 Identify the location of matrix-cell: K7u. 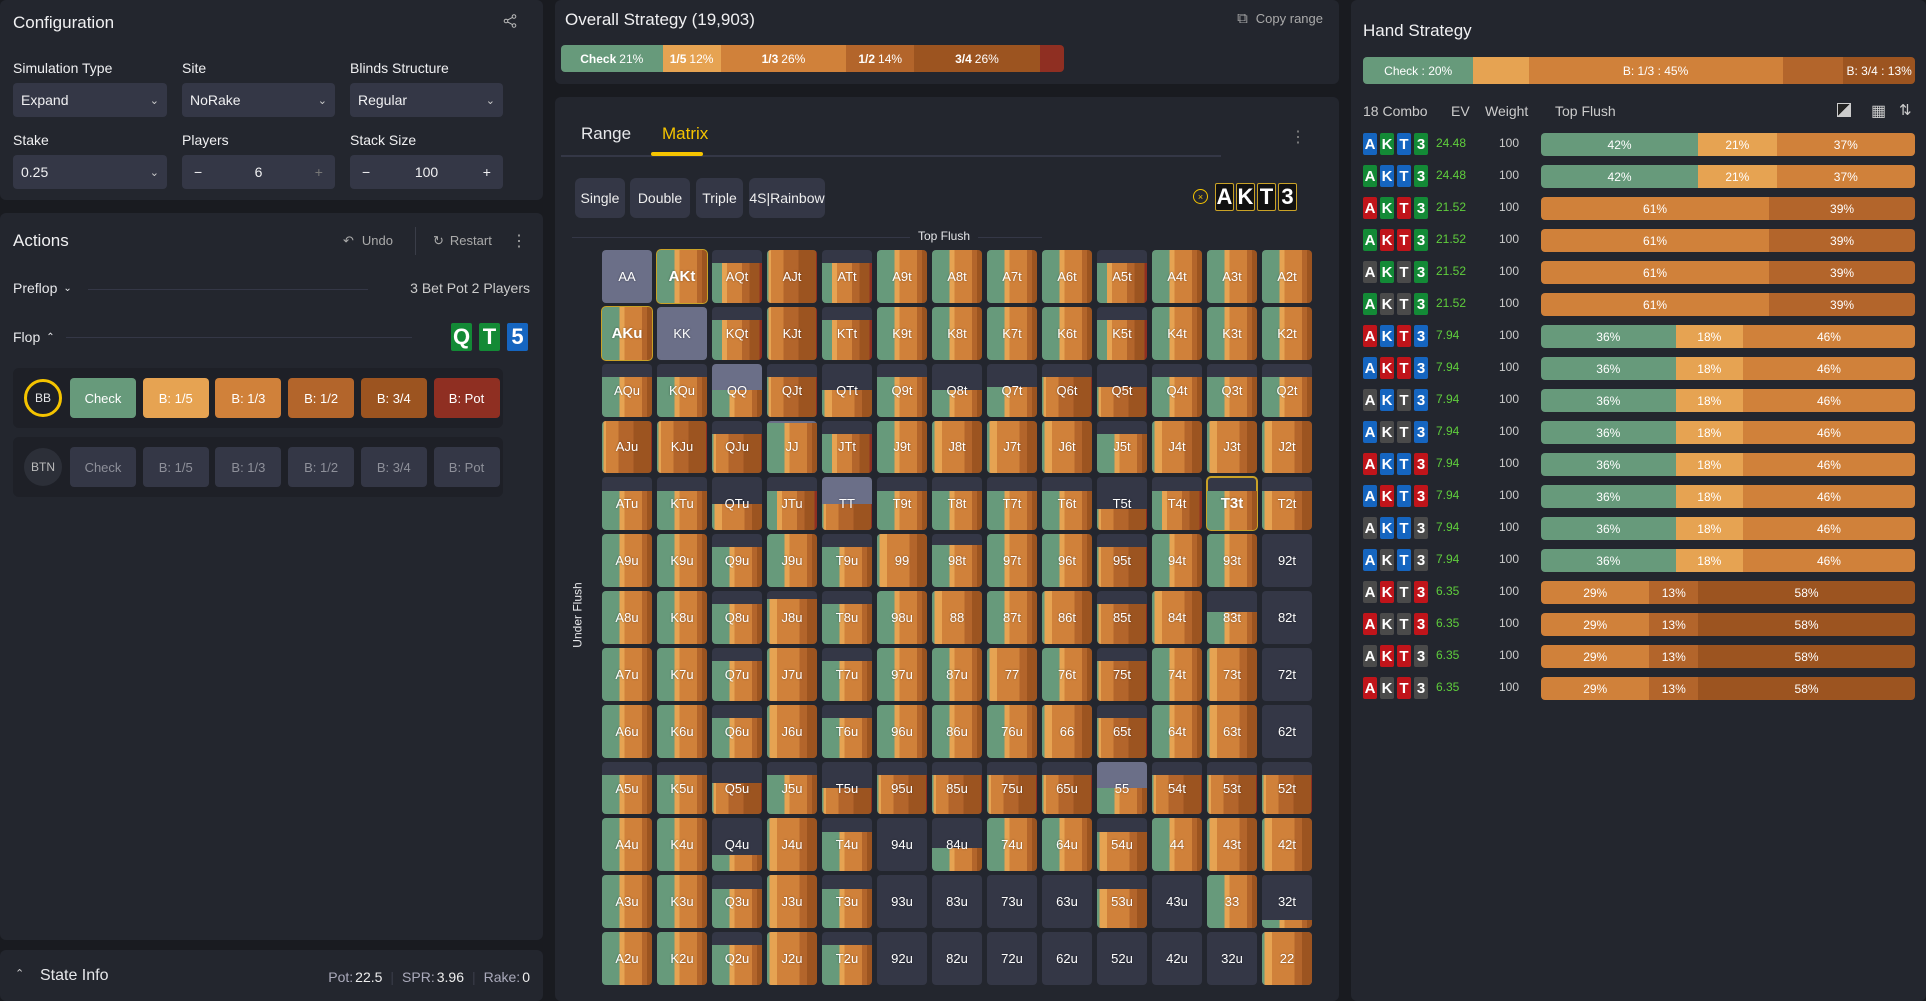
(682, 674).